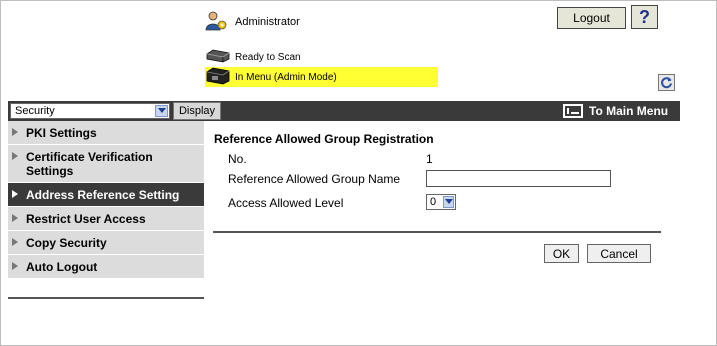  Describe the element at coordinates (237, 159) in the screenshot. I see `no-label: No.` at that location.